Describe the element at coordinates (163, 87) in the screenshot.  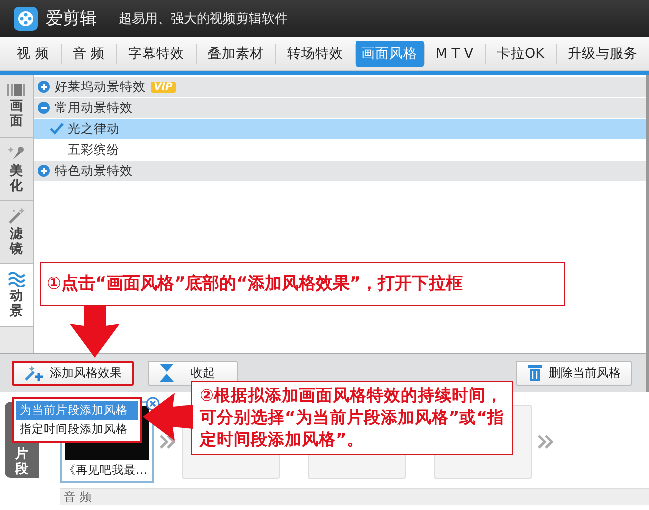
I see `vip-badge: VIP` at that location.